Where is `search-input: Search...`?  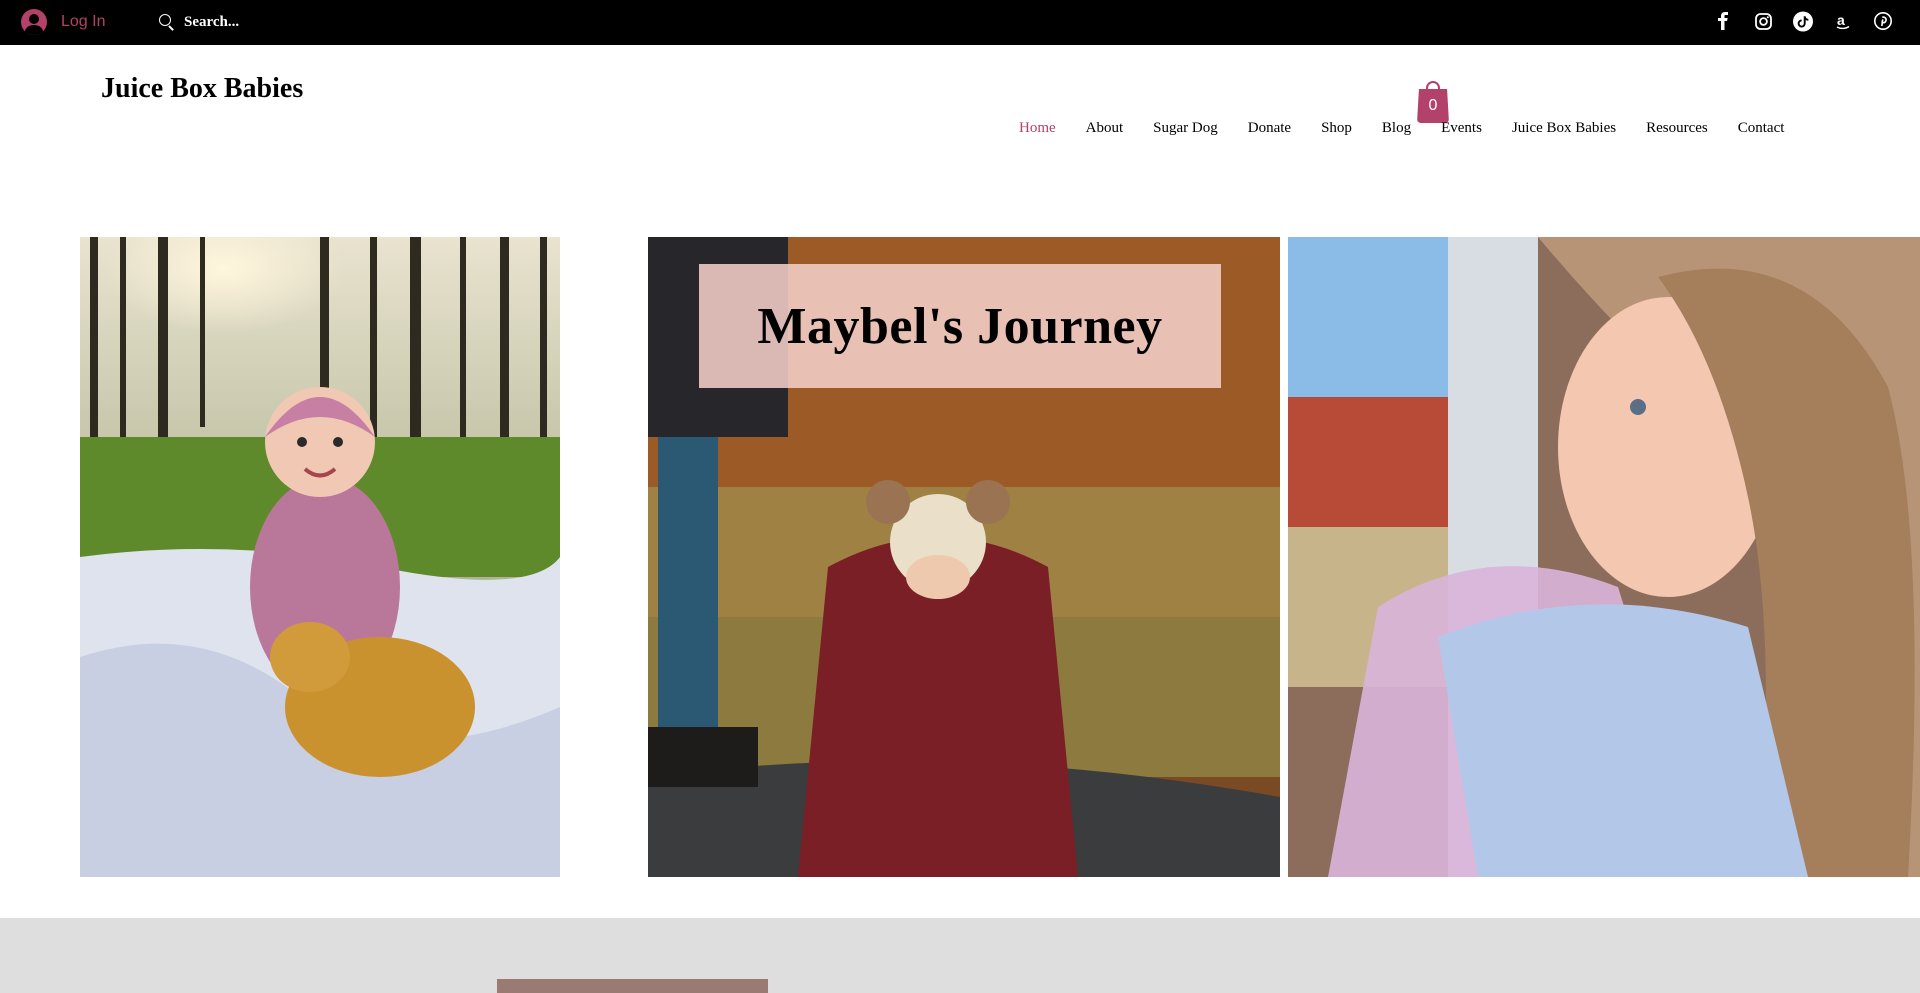 search-input: Search... is located at coordinates (211, 22).